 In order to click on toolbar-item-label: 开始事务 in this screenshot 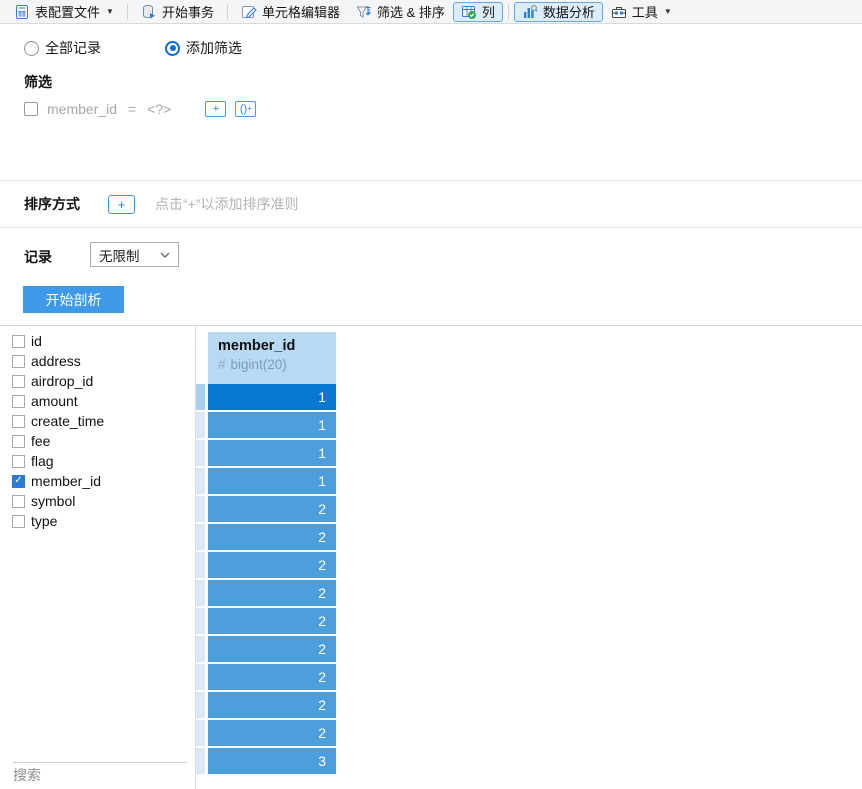, I will do `click(187, 12)`.